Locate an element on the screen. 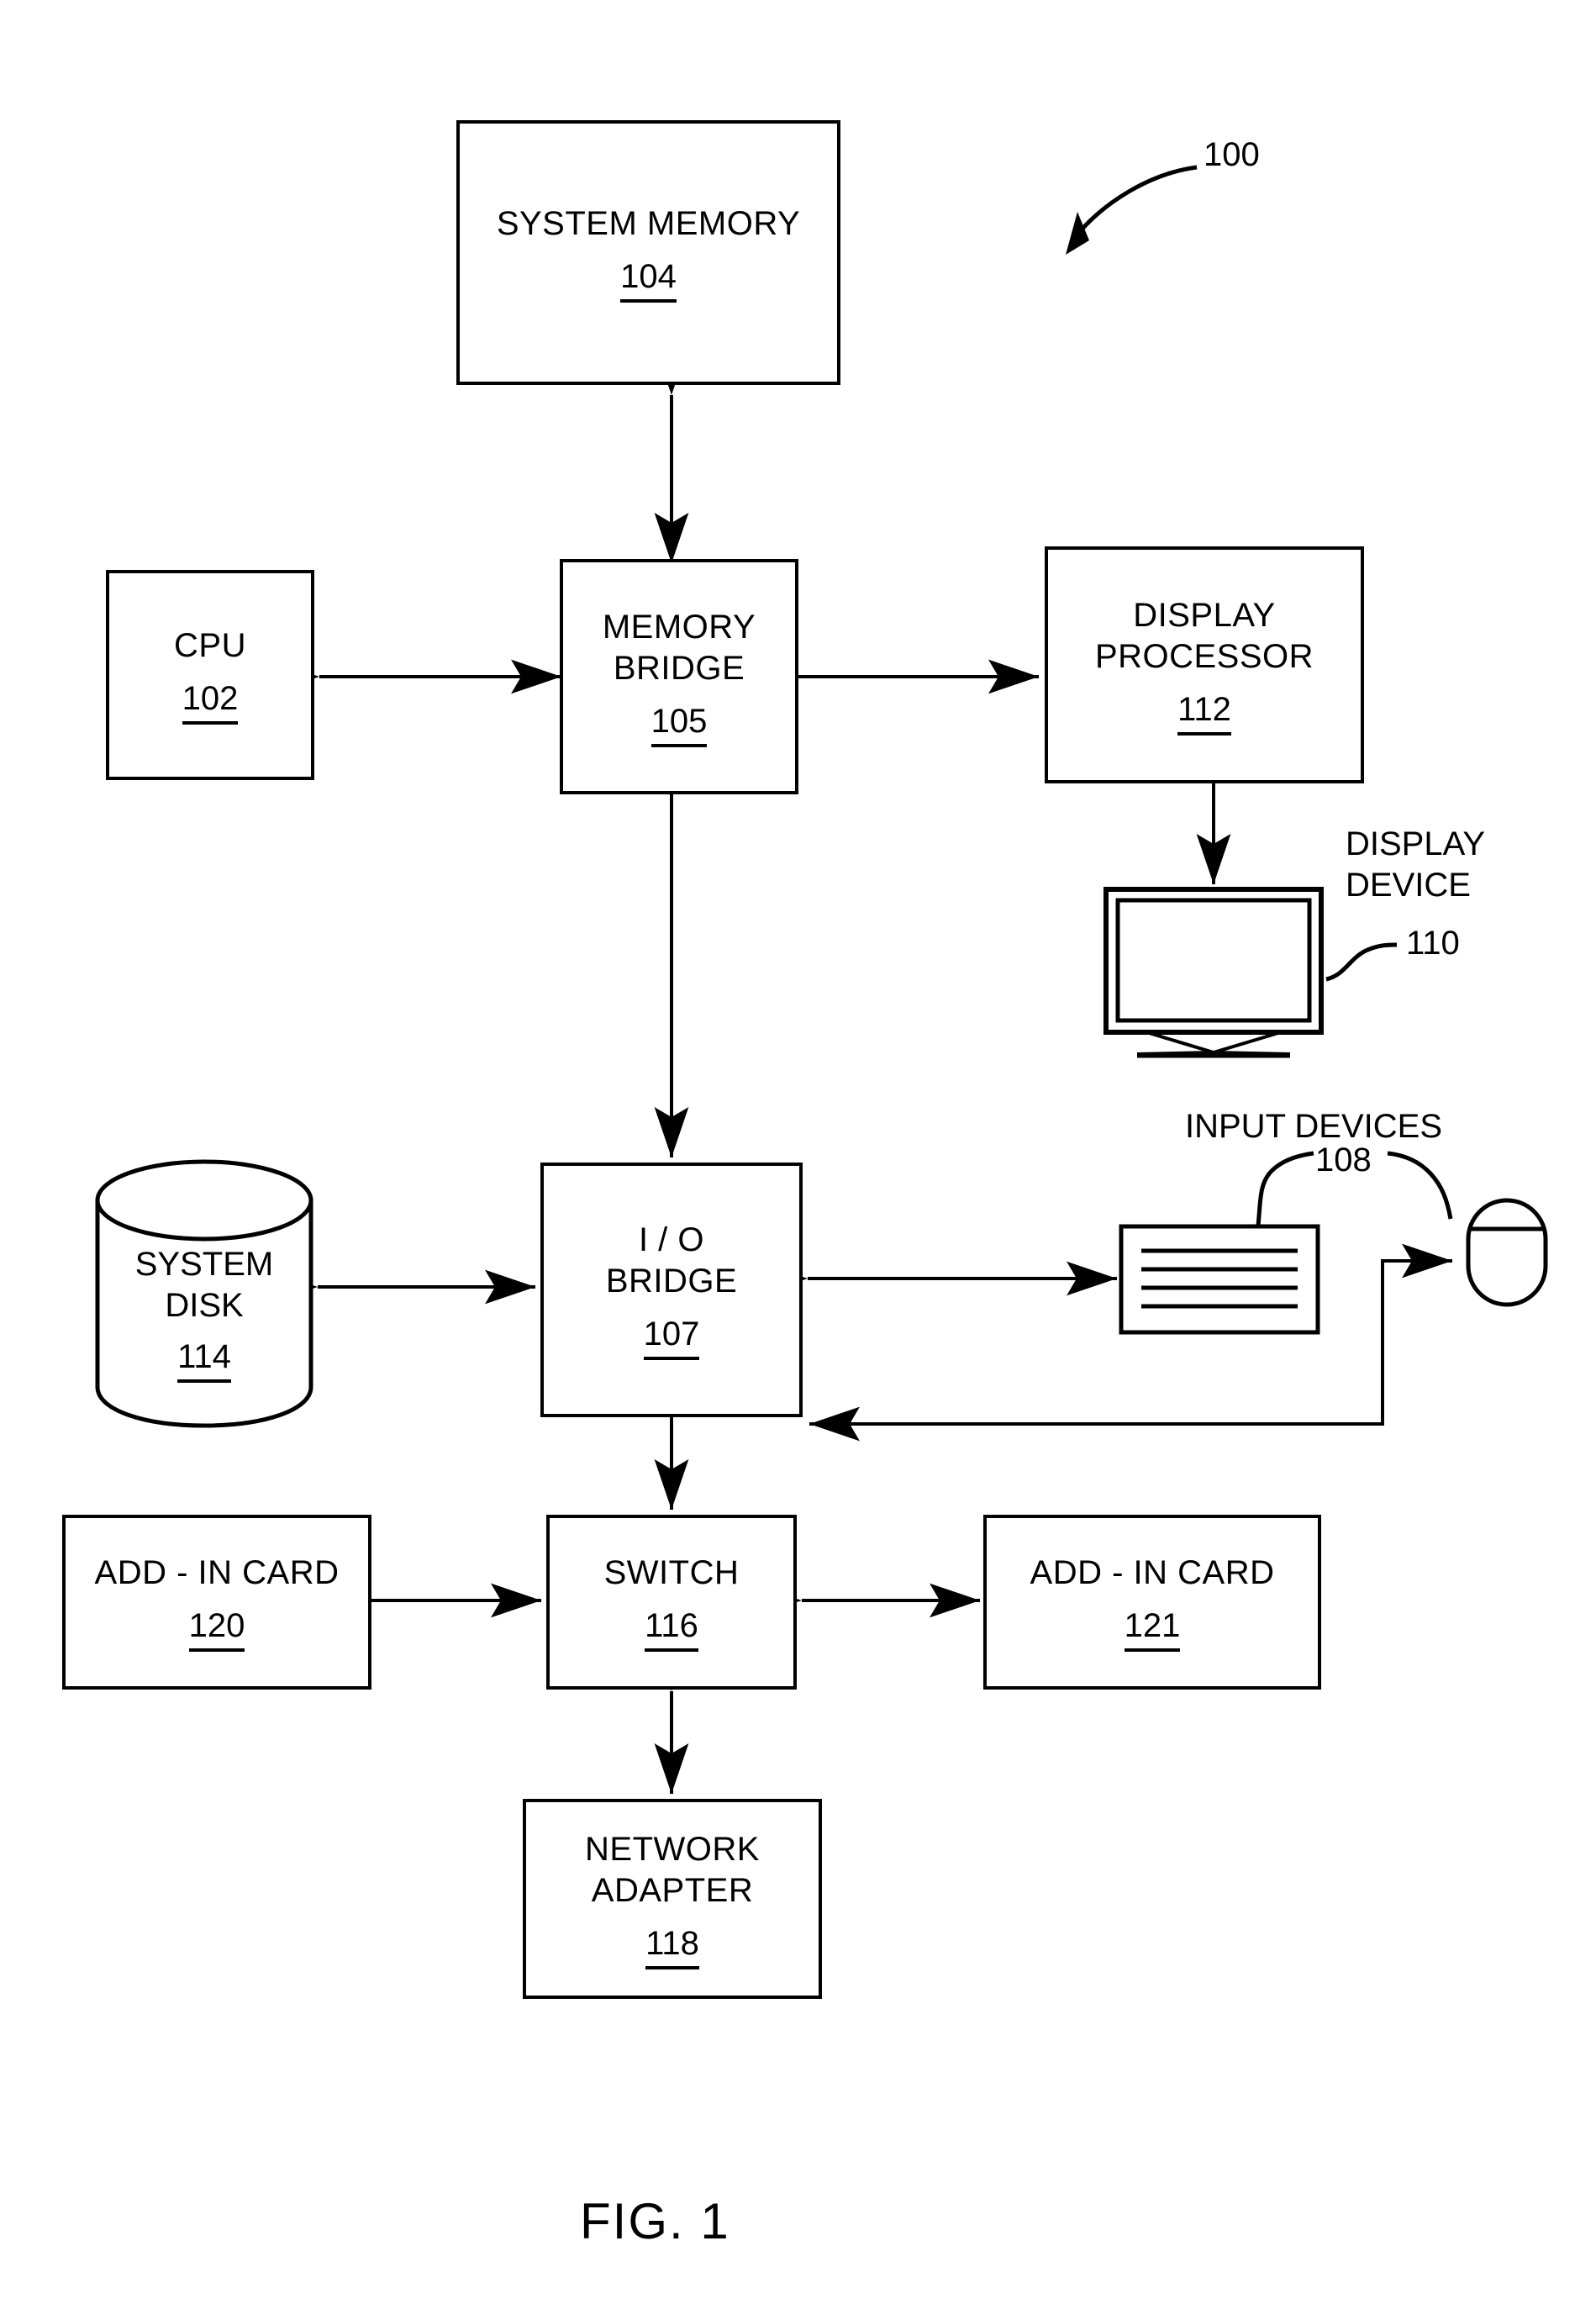 The height and width of the screenshot is (2320, 1596). add-in-card-left-title: ADD - IN CARD is located at coordinates (217, 1572).